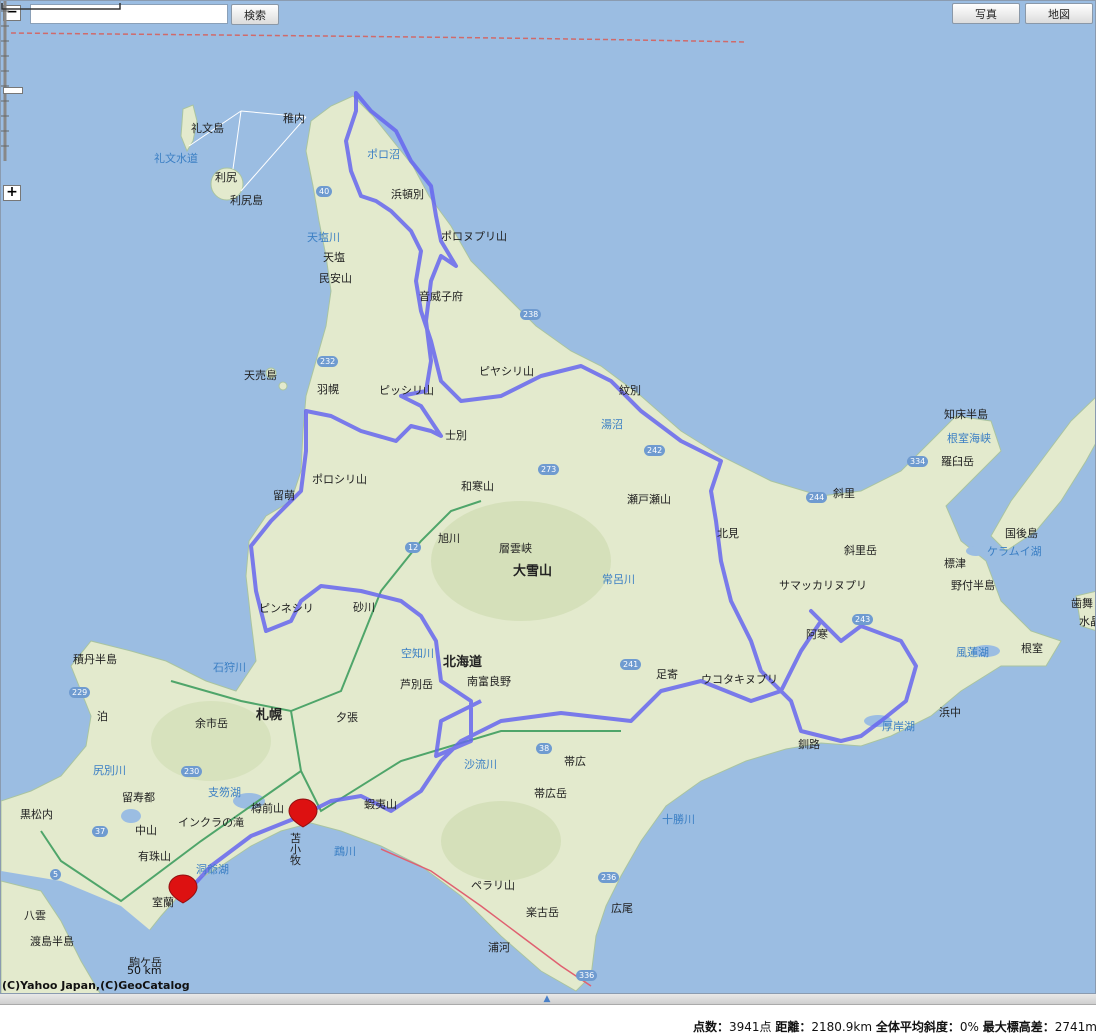 Image resolution: width=1103 pixels, height=1035 pixels. Describe the element at coordinates (211, 822) in the screenshot. I see `label-inkura: インクラの滝` at that location.